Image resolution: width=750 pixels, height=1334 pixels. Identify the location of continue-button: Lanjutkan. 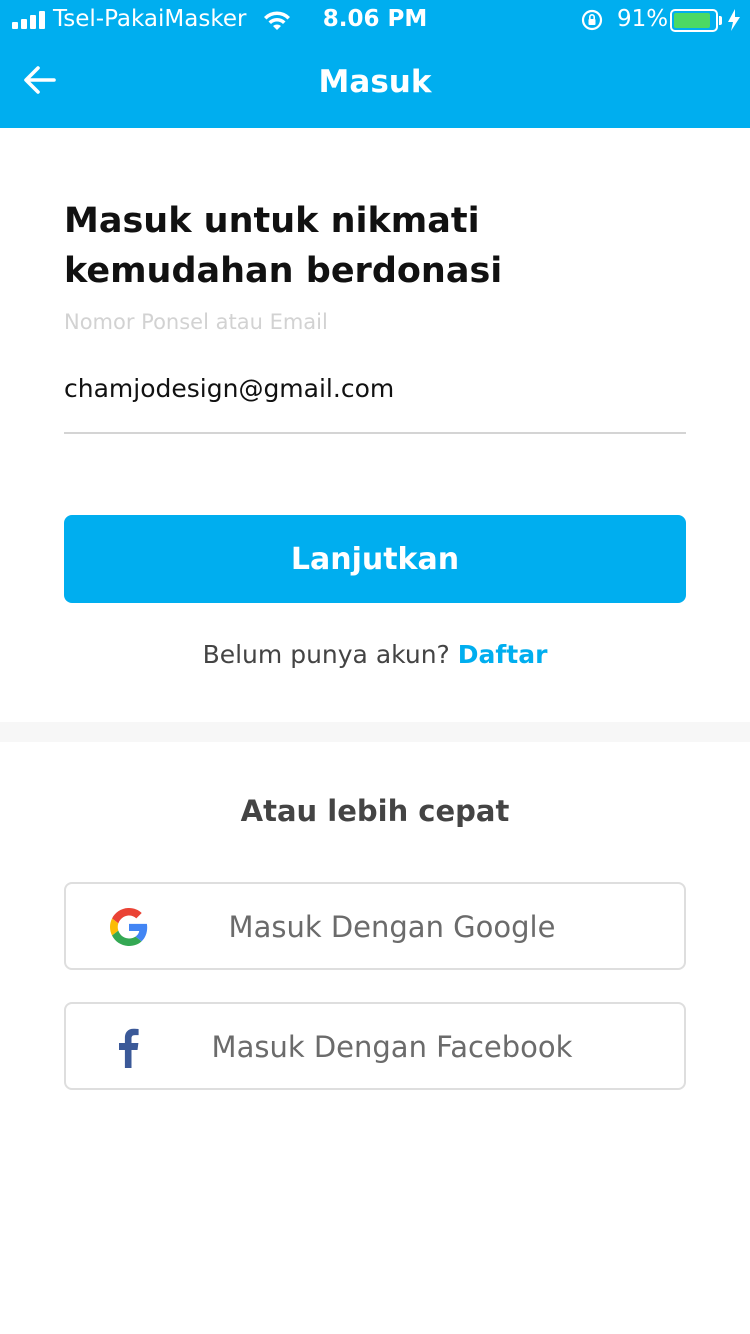
(375, 559).